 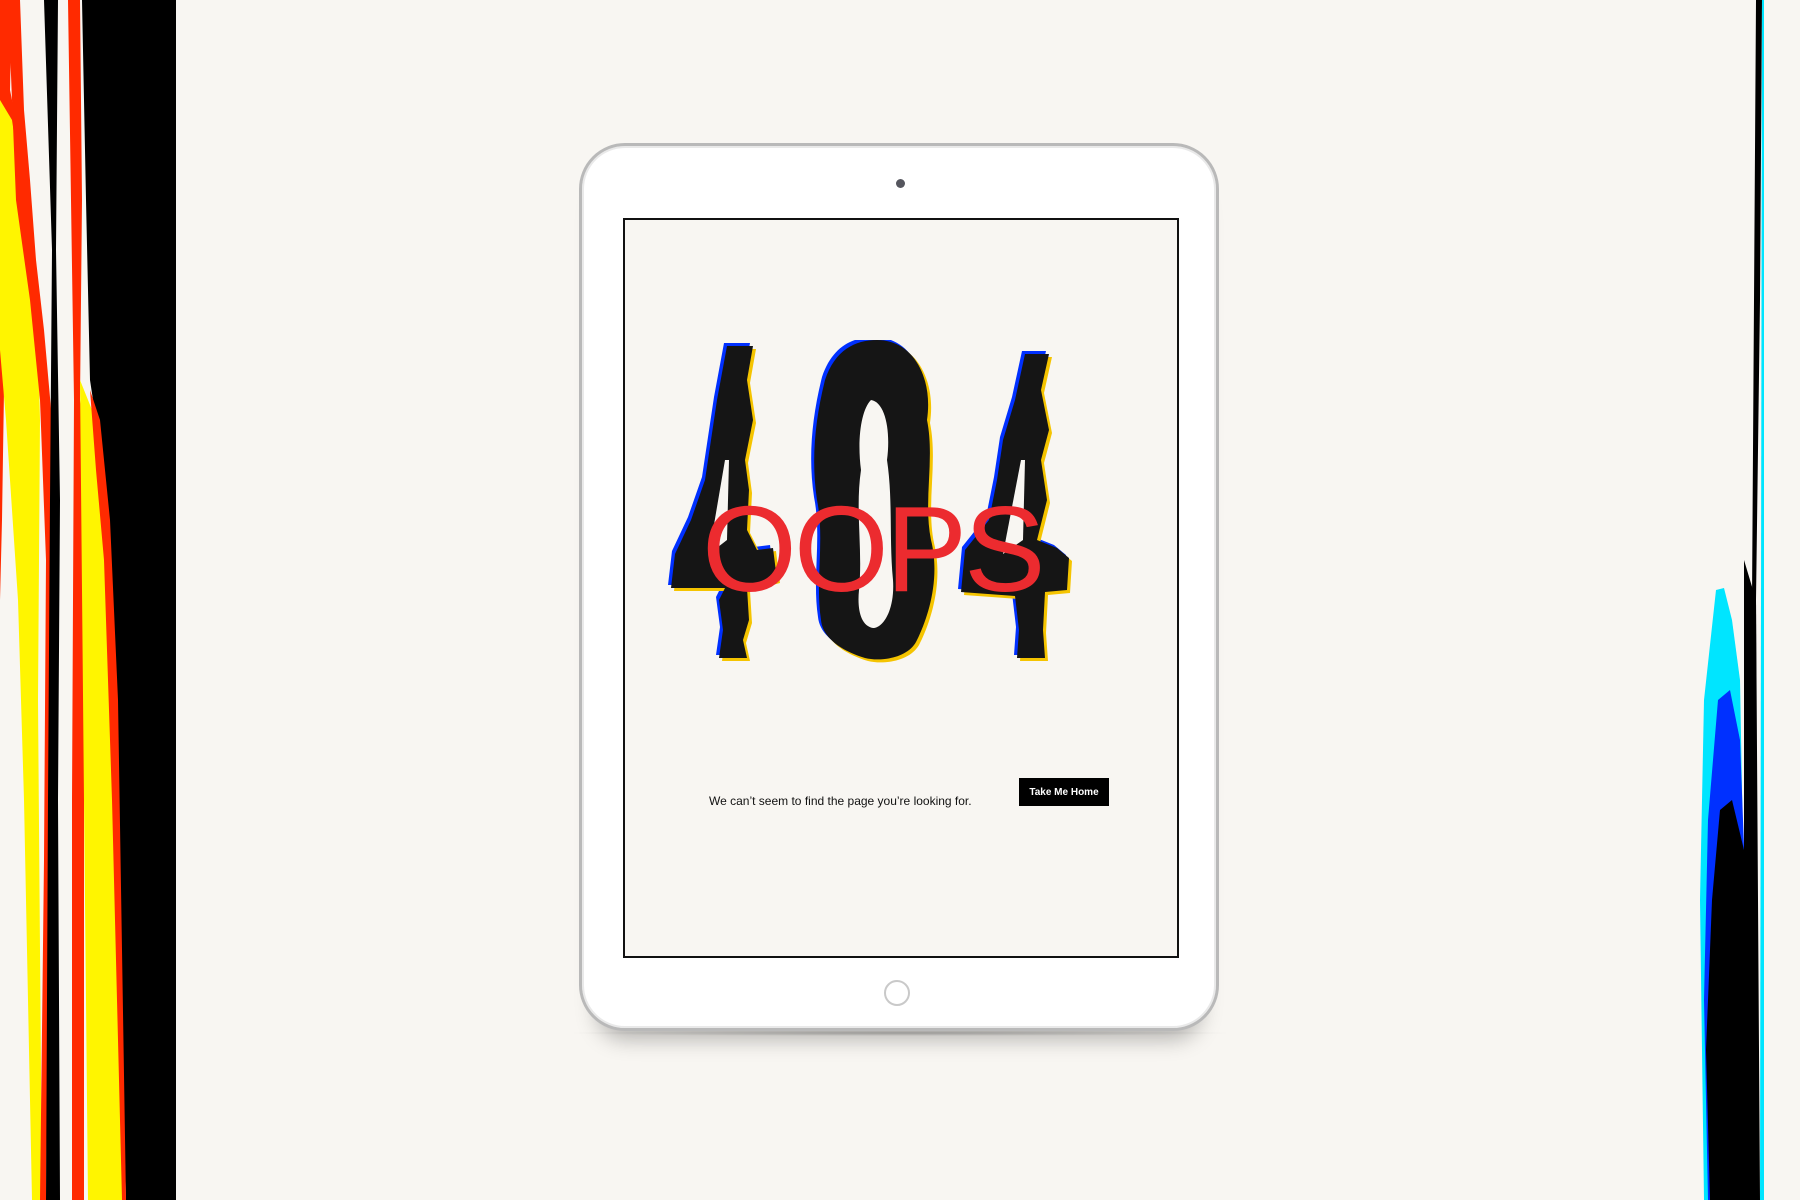 What do you see at coordinates (900, 183) in the screenshot?
I see `camera-icon` at bounding box center [900, 183].